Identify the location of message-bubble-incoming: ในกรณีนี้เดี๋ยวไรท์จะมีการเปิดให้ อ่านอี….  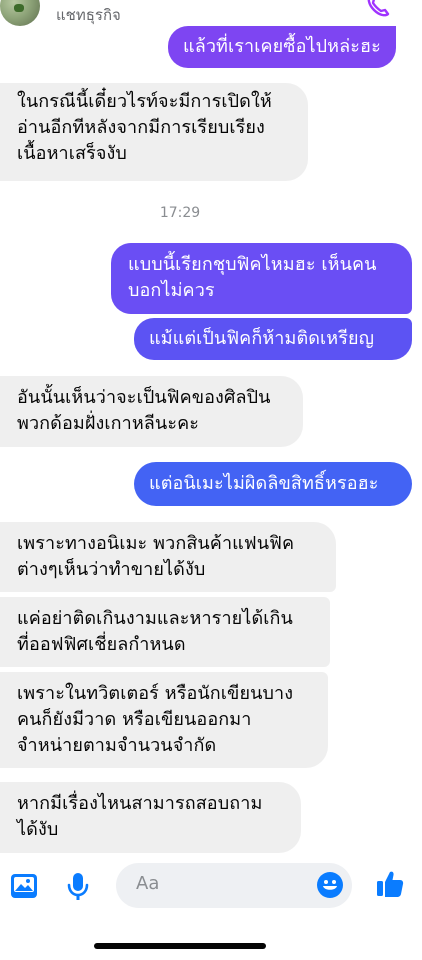
(154, 132).